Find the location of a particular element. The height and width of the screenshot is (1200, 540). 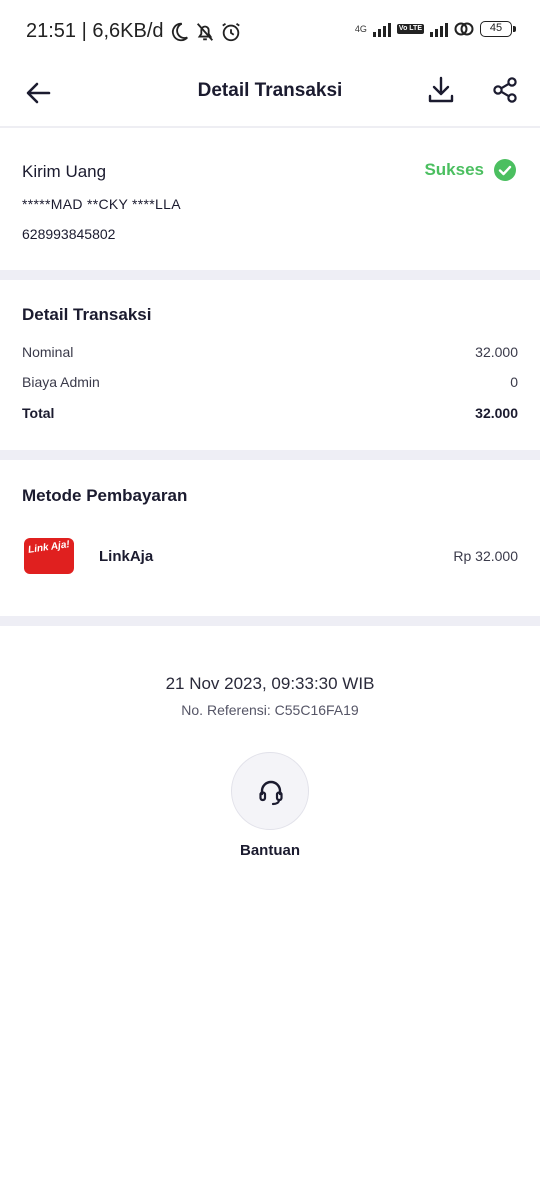

status-right: 4G Vo LTE 45 is located at coordinates (435, 29).